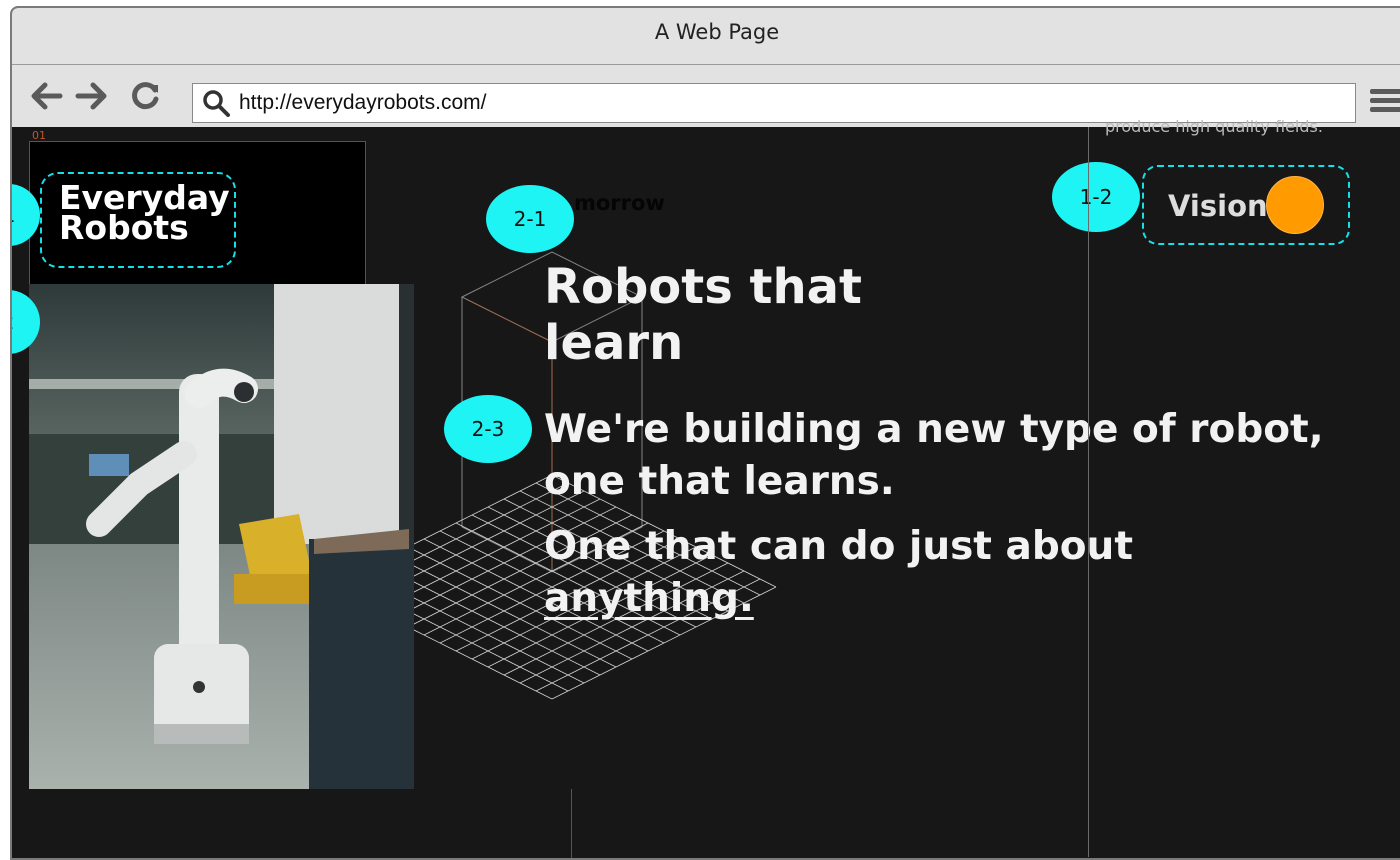  I want to click on page-headline: Robots that learn, so click(703, 315).